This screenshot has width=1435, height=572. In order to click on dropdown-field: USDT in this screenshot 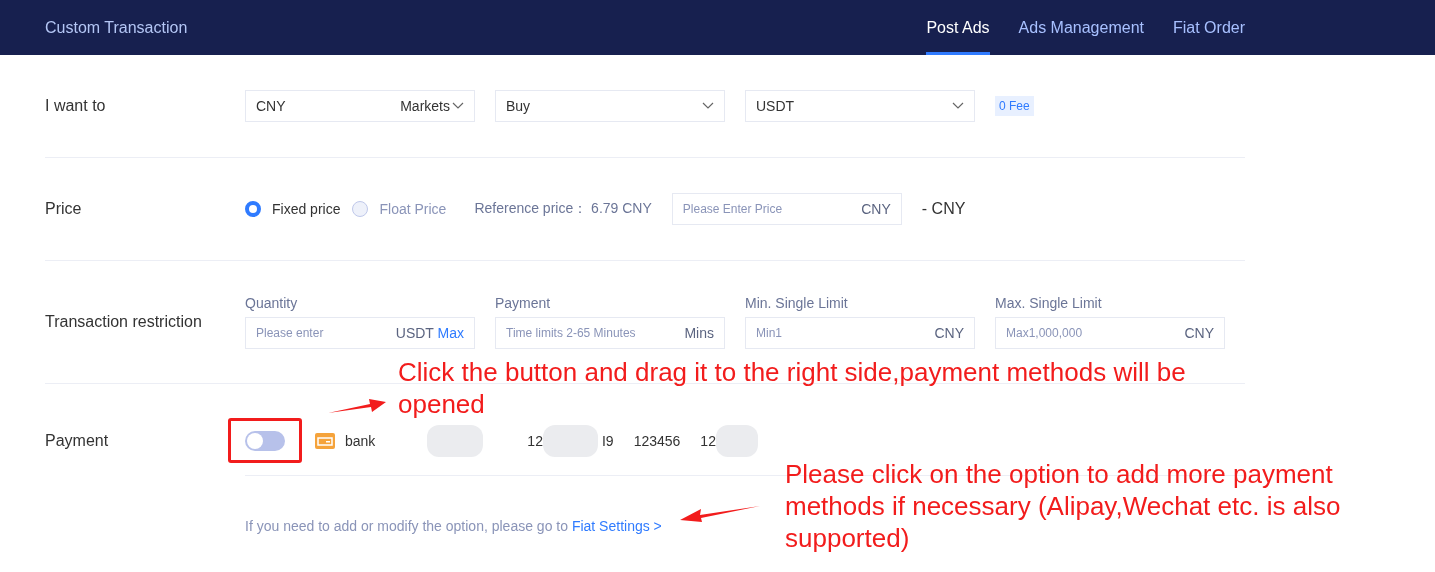, I will do `click(860, 106)`.